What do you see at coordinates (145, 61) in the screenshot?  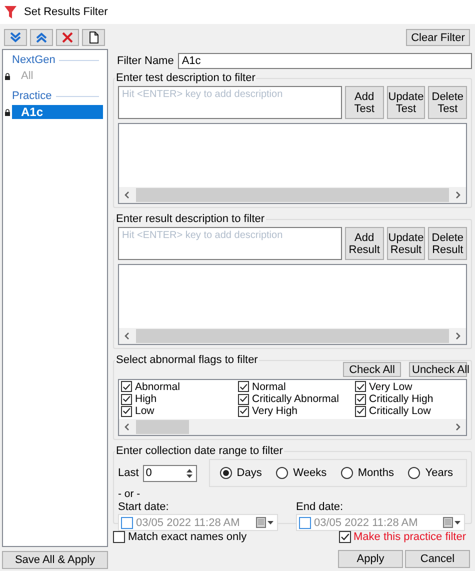 I see `field-label: Filter Name` at bounding box center [145, 61].